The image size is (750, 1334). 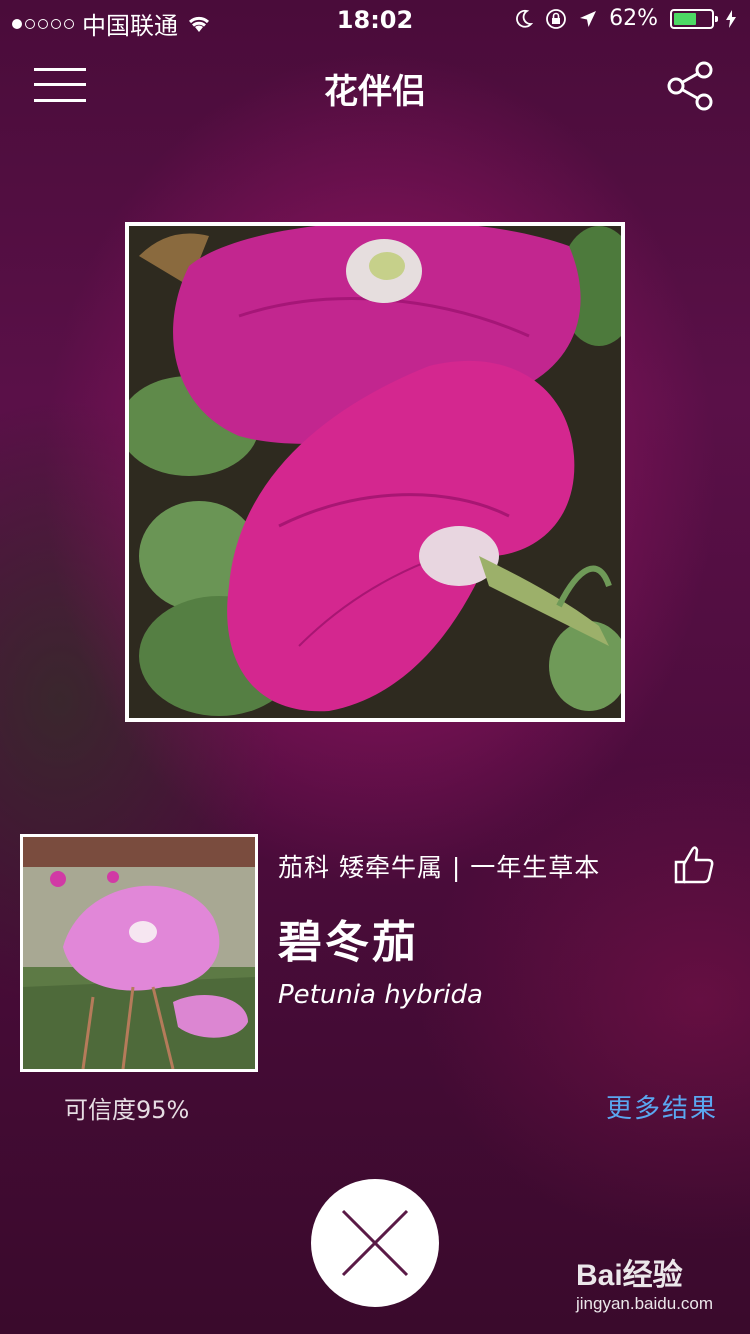 I want to click on plant-chinese-name: 碧冬茄, so click(x=348, y=942).